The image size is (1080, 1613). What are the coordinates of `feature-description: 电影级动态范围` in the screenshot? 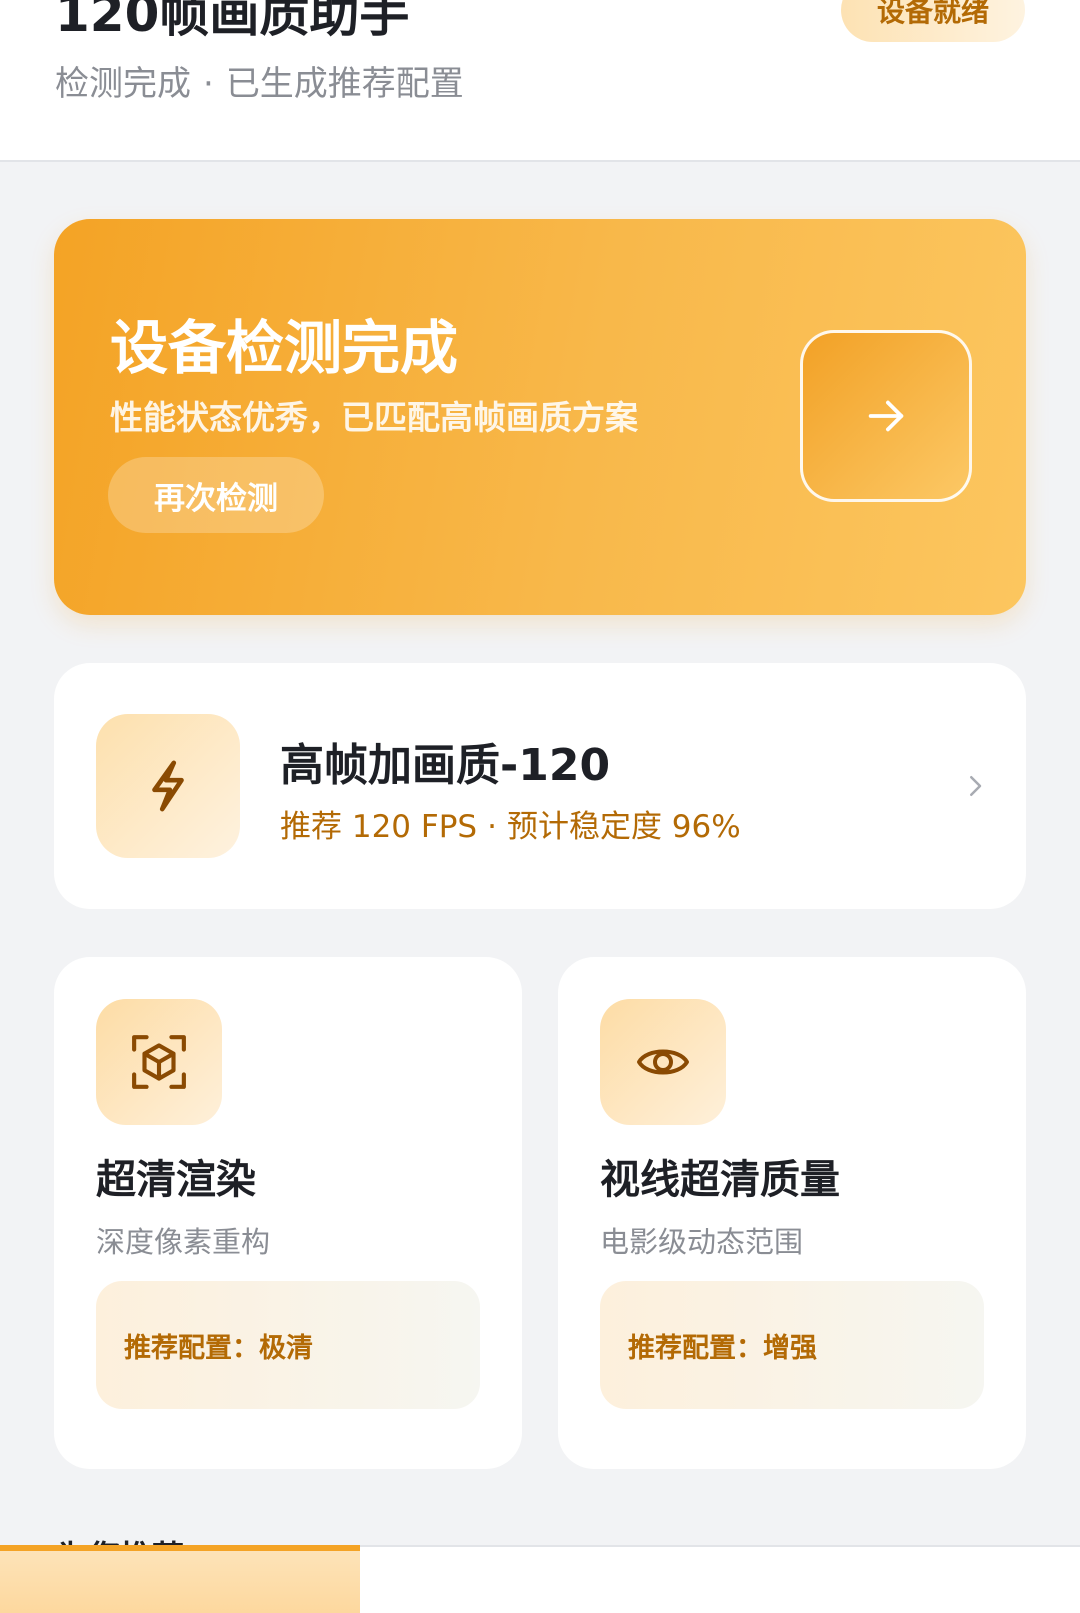 It's located at (702, 1242).